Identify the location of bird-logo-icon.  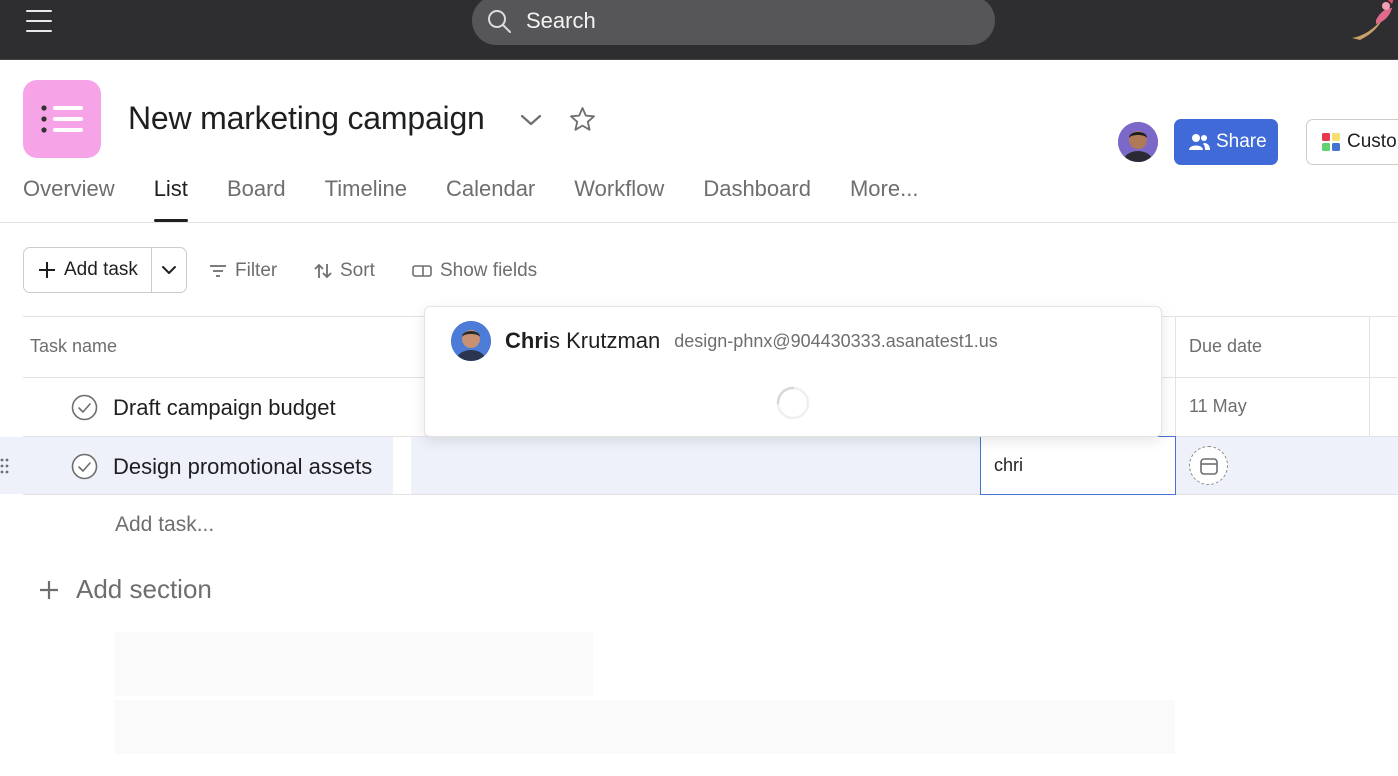
(1373, 20).